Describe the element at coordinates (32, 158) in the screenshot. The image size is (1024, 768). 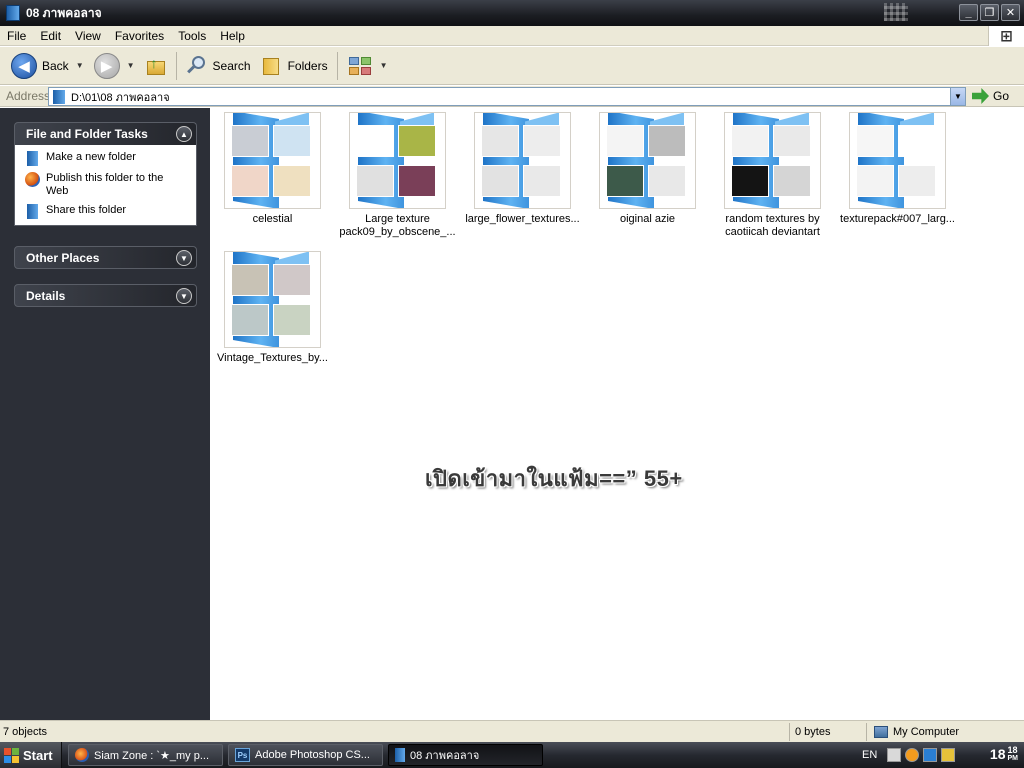
I see `new-folder-icon` at that location.